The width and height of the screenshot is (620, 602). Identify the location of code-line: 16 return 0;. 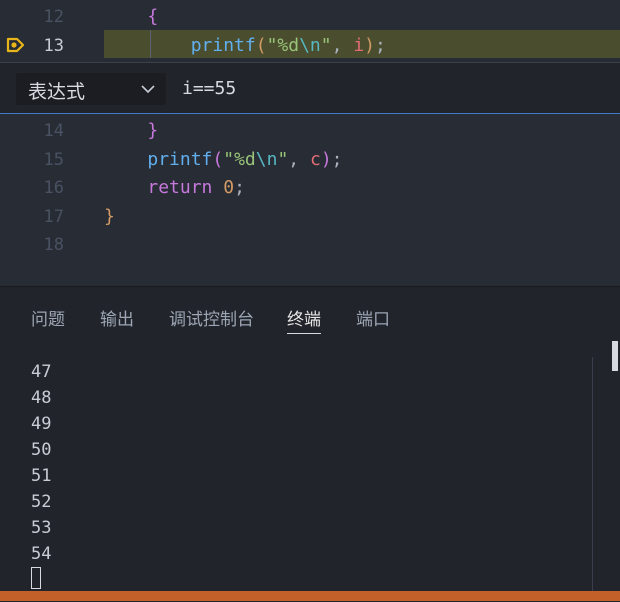
(310, 188).